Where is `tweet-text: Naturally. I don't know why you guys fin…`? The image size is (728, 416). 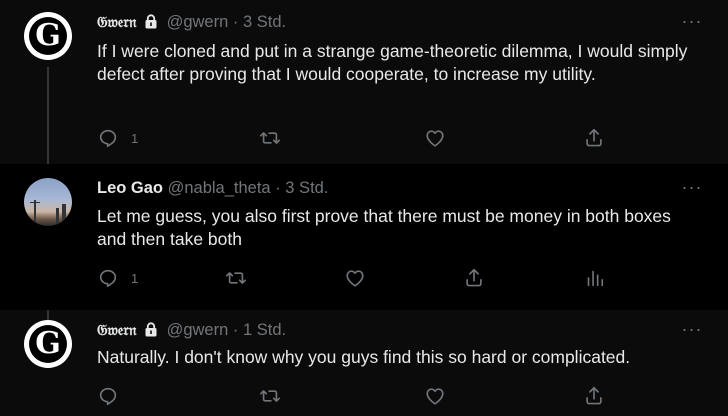 tweet-text: Naturally. I don't know why you guys fin… is located at coordinates (364, 357).